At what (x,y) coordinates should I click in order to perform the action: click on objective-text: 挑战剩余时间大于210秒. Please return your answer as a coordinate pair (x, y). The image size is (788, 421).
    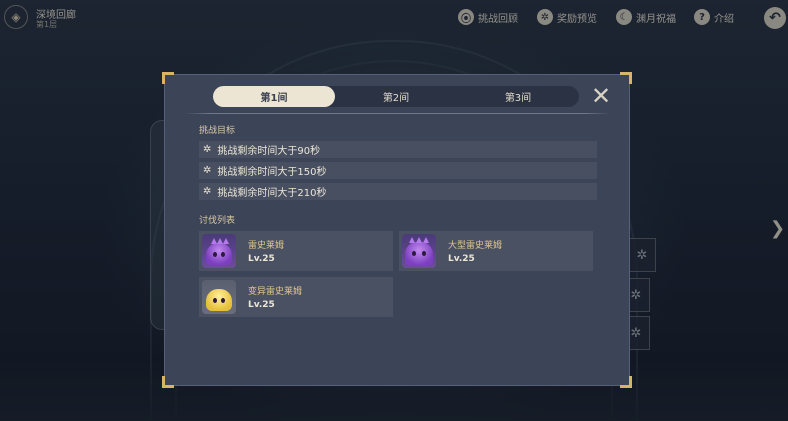
    Looking at the image, I should click on (272, 193).